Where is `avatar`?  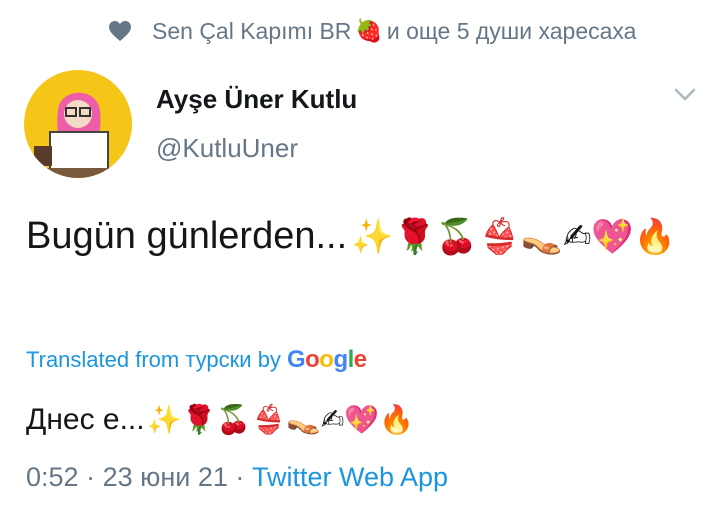
avatar is located at coordinates (78, 124).